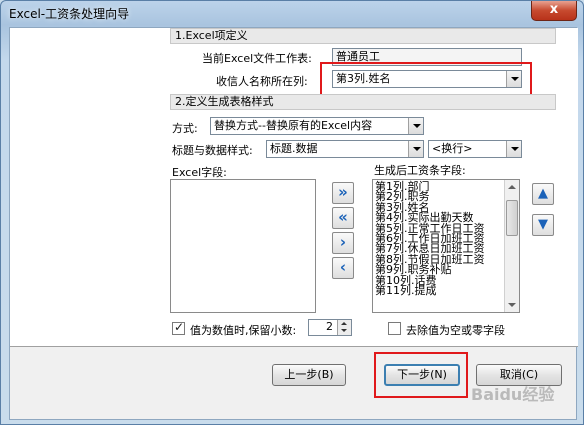 This screenshot has width=584, height=425. What do you see at coordinates (309, 375) in the screenshot?
I see `prev-button: 上一步(B)` at bounding box center [309, 375].